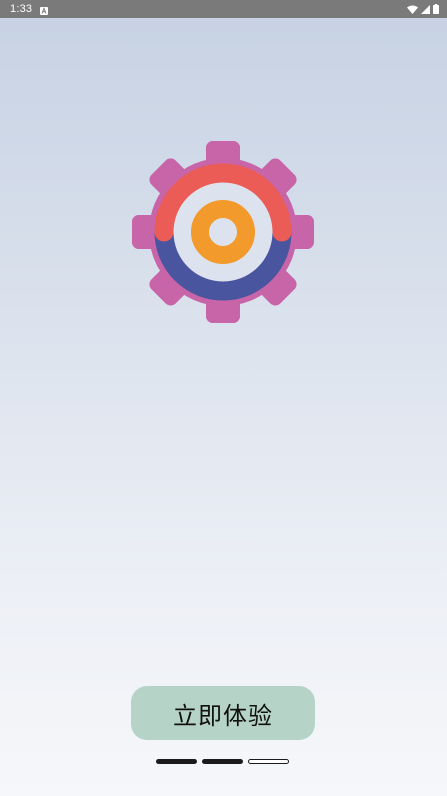 This screenshot has width=447, height=796. I want to click on wifi-icon, so click(412, 9).